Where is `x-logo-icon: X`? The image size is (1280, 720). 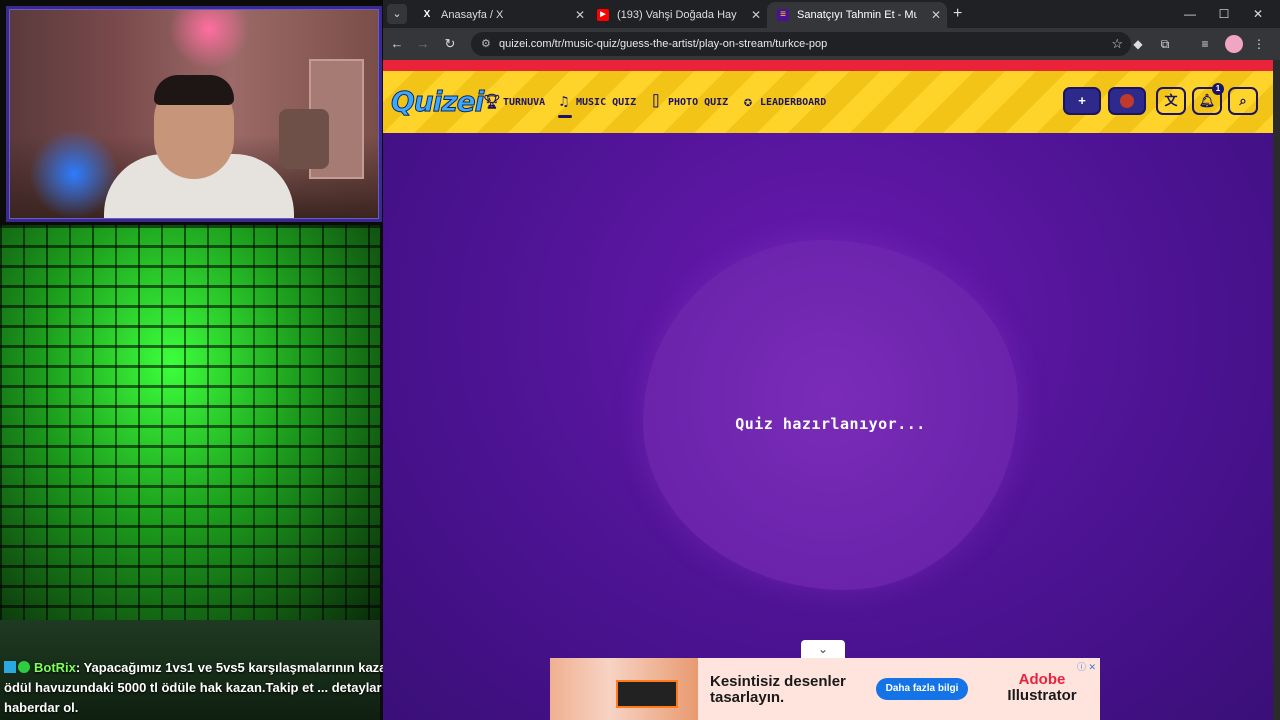
x-logo-icon: X is located at coordinates (427, 14).